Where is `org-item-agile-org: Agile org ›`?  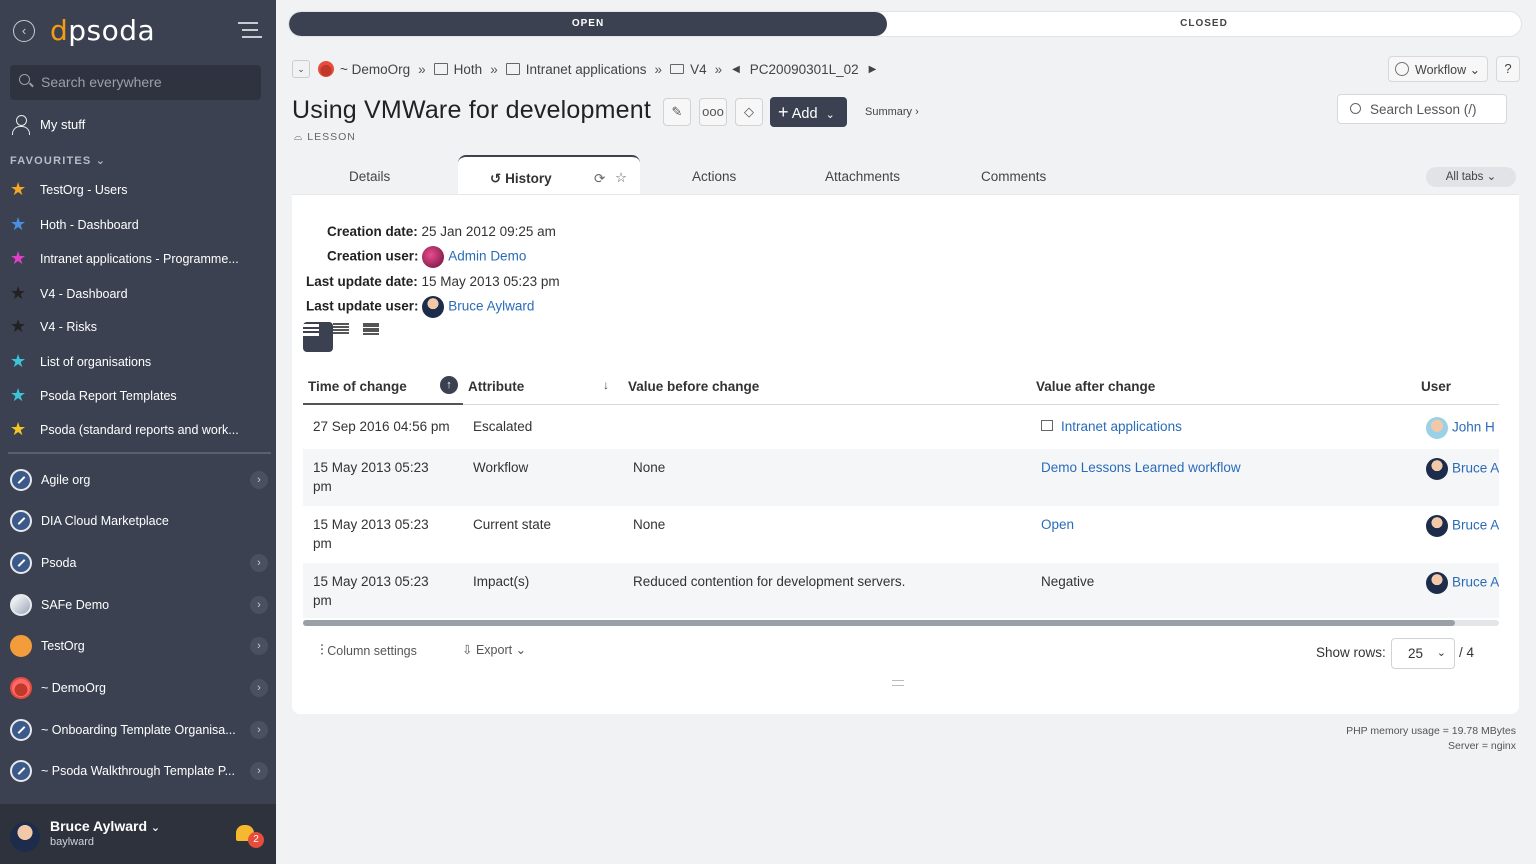 org-item-agile-org: Agile org › is located at coordinates (139, 480).